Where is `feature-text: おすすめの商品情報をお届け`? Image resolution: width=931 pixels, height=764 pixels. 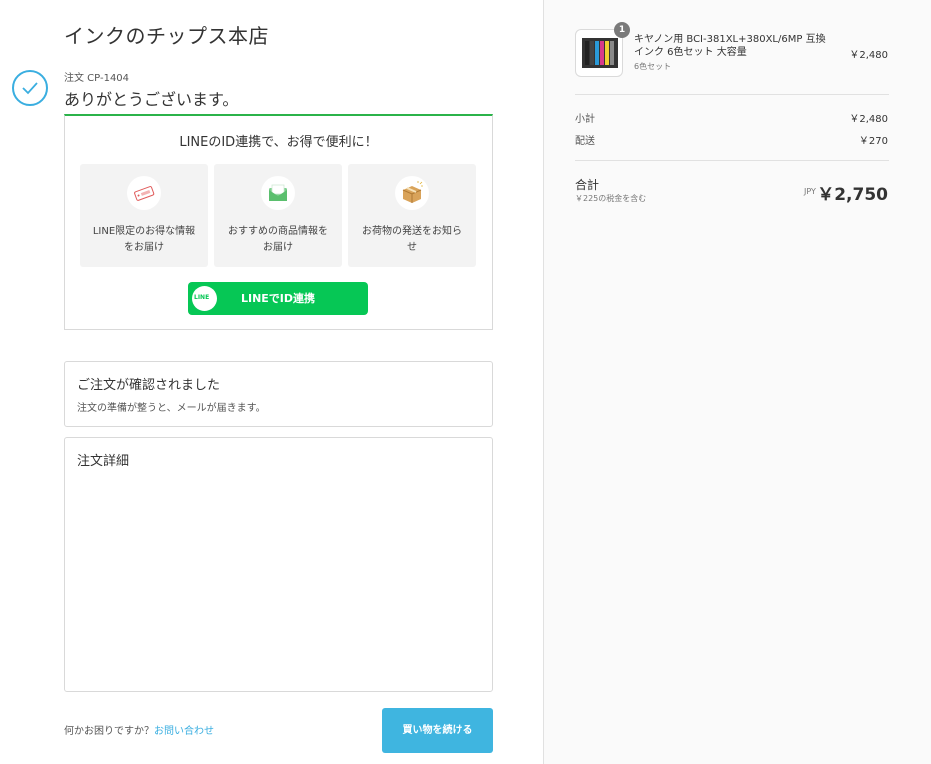 feature-text: おすすめの商品情報をお届け is located at coordinates (278, 239).